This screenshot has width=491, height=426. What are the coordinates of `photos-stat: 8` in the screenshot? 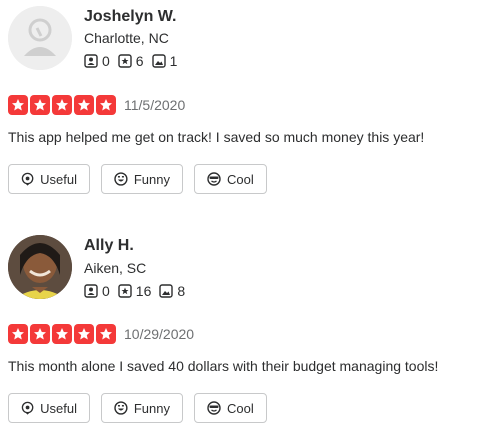 It's located at (172, 291).